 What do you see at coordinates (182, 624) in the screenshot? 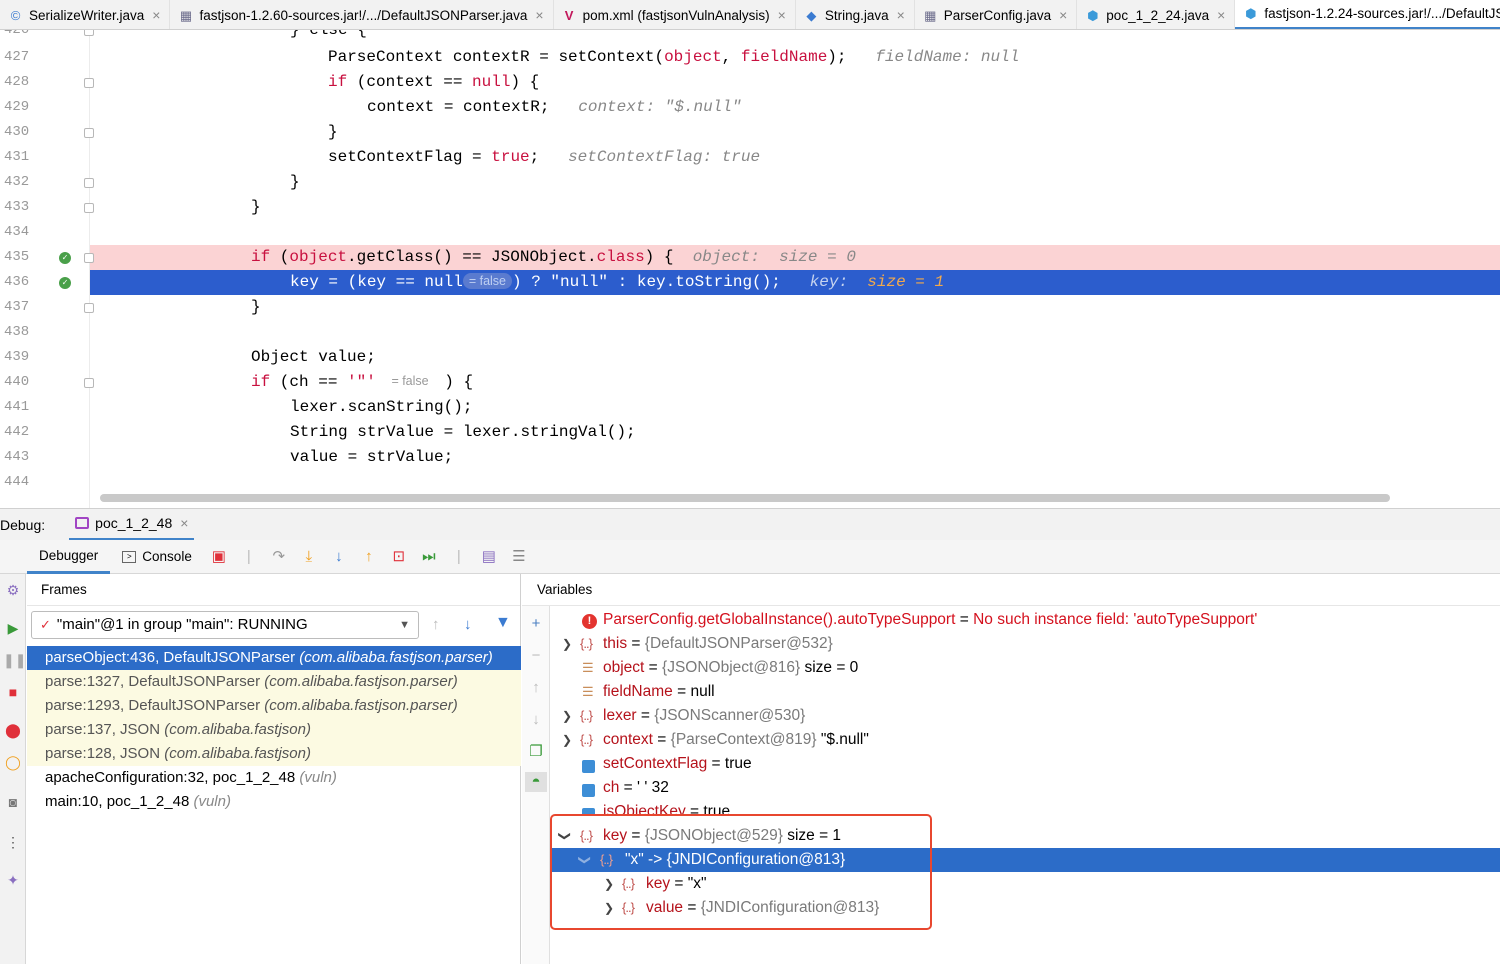
I see `thread-label: "main"@1 in group "main": RUNNING` at bounding box center [182, 624].